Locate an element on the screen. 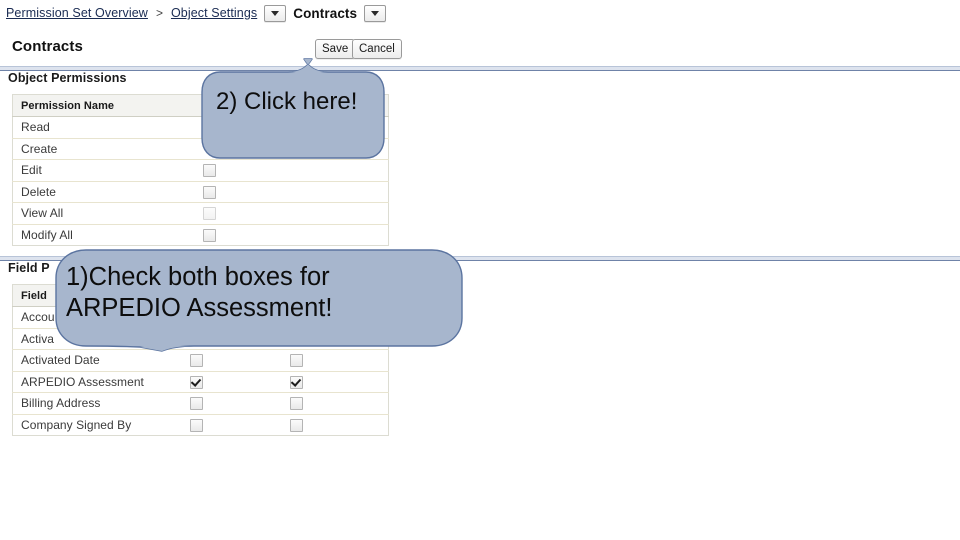 The width and height of the screenshot is (960, 540). object-permissions-divider is located at coordinates (480, 68).